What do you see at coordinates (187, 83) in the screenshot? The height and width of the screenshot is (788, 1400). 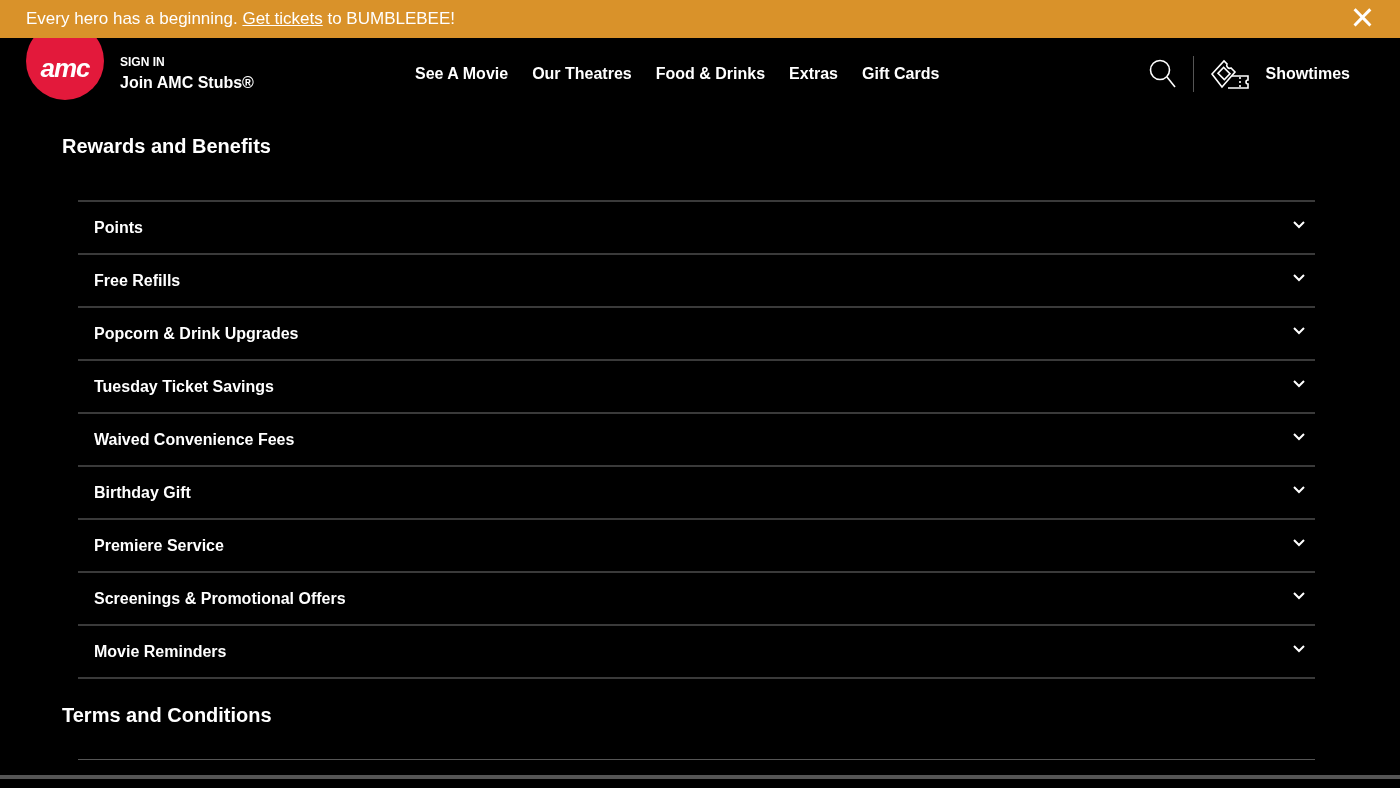 I see `join-link: Join AMC Stubs®` at bounding box center [187, 83].